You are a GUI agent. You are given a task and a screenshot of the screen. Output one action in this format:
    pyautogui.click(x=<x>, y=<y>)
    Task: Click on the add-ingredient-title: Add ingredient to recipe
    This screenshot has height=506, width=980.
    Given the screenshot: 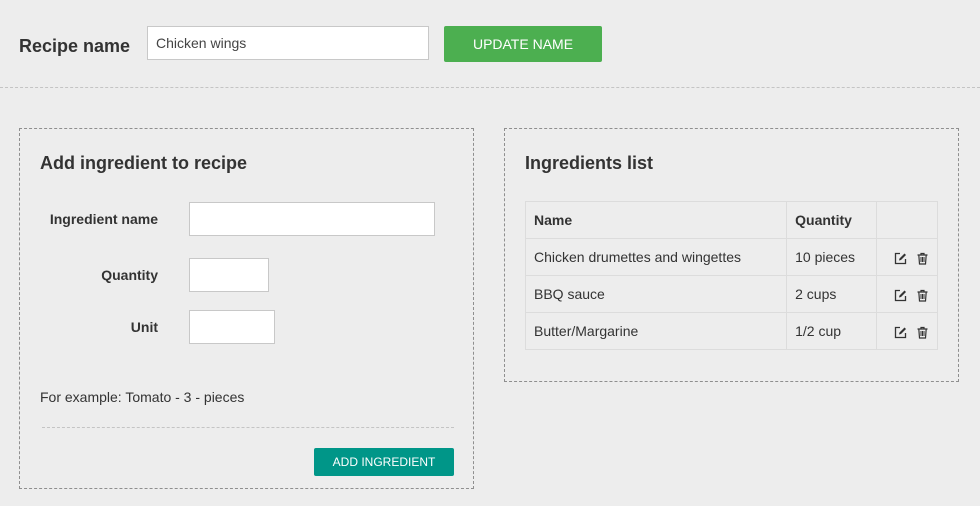 What is the action you would take?
    pyautogui.click(x=144, y=163)
    